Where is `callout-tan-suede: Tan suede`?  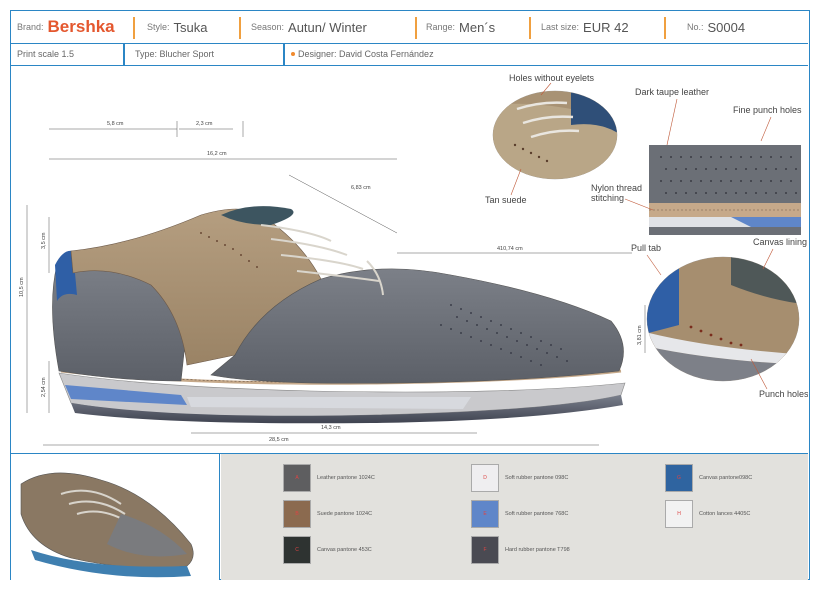 callout-tan-suede: Tan suede is located at coordinates (506, 200).